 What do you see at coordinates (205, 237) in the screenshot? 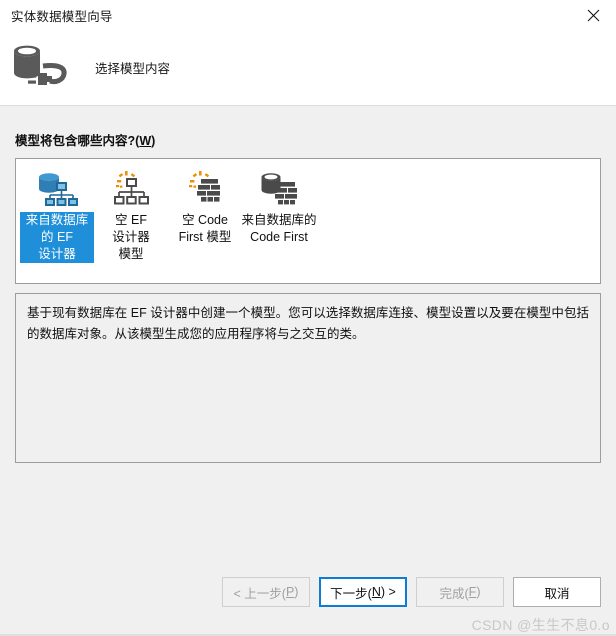
I see `template-label-line2: First 模型` at bounding box center [205, 237].